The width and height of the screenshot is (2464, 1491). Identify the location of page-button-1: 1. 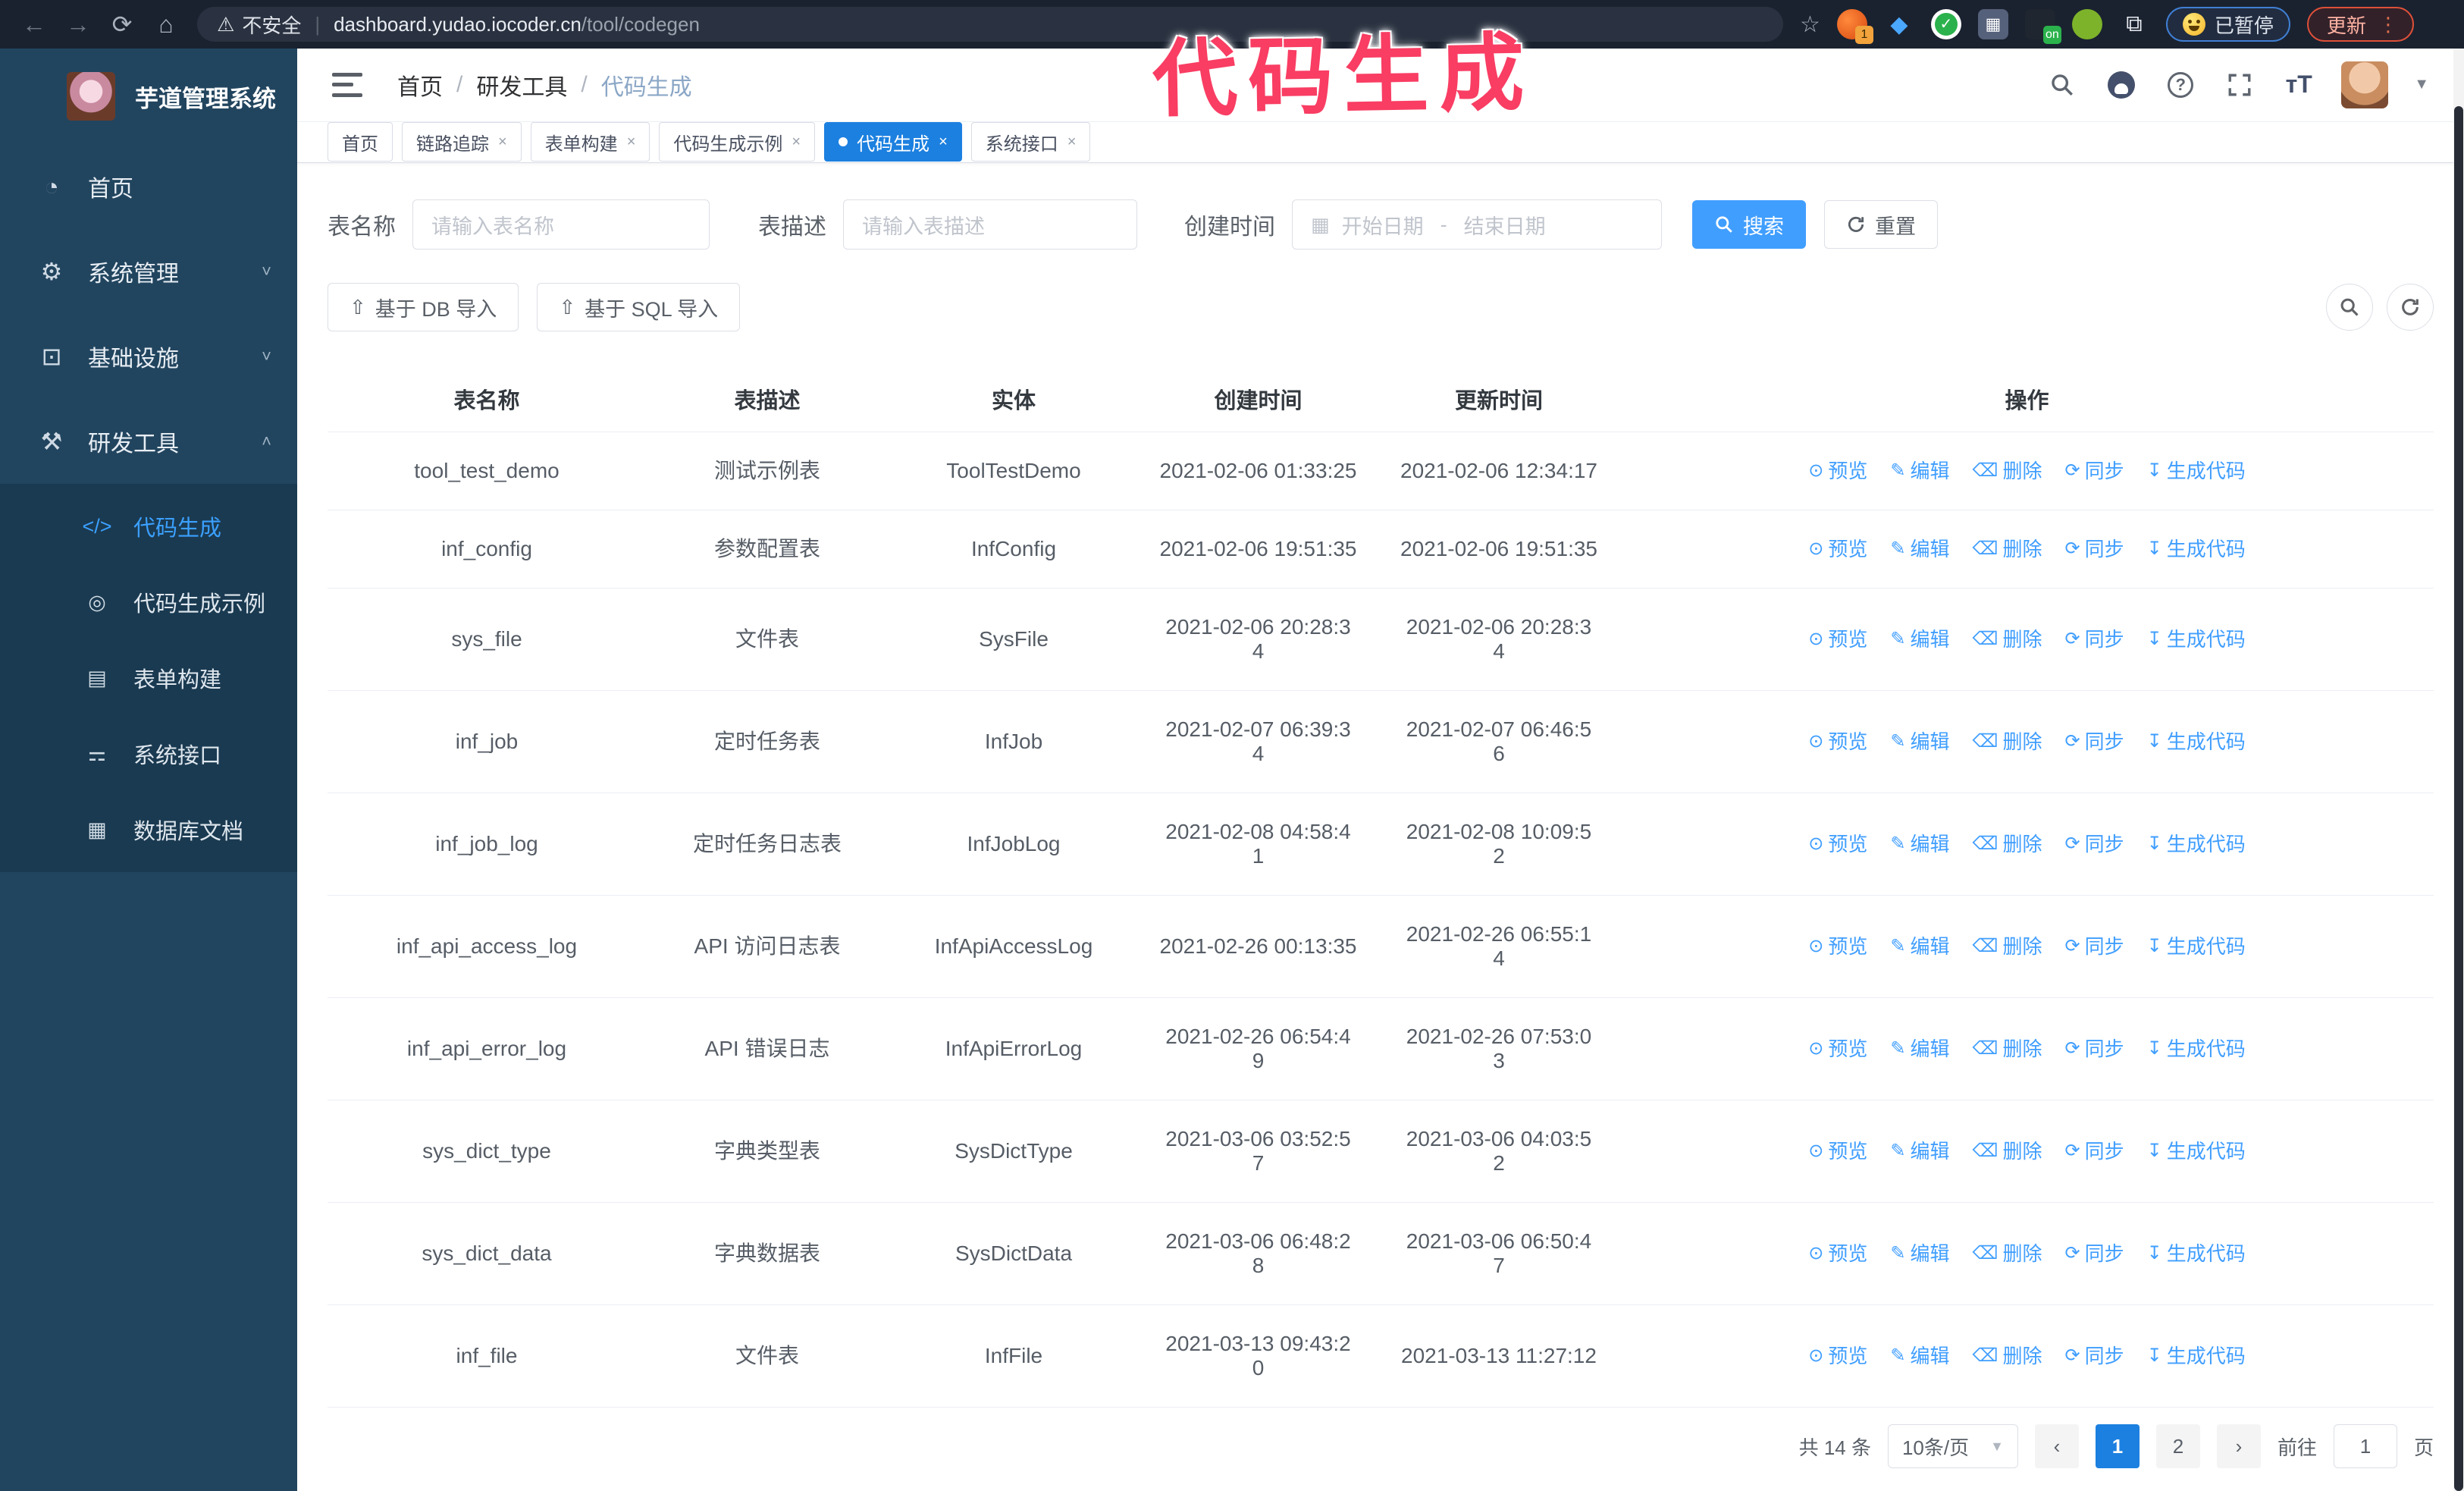
(2117, 1446).